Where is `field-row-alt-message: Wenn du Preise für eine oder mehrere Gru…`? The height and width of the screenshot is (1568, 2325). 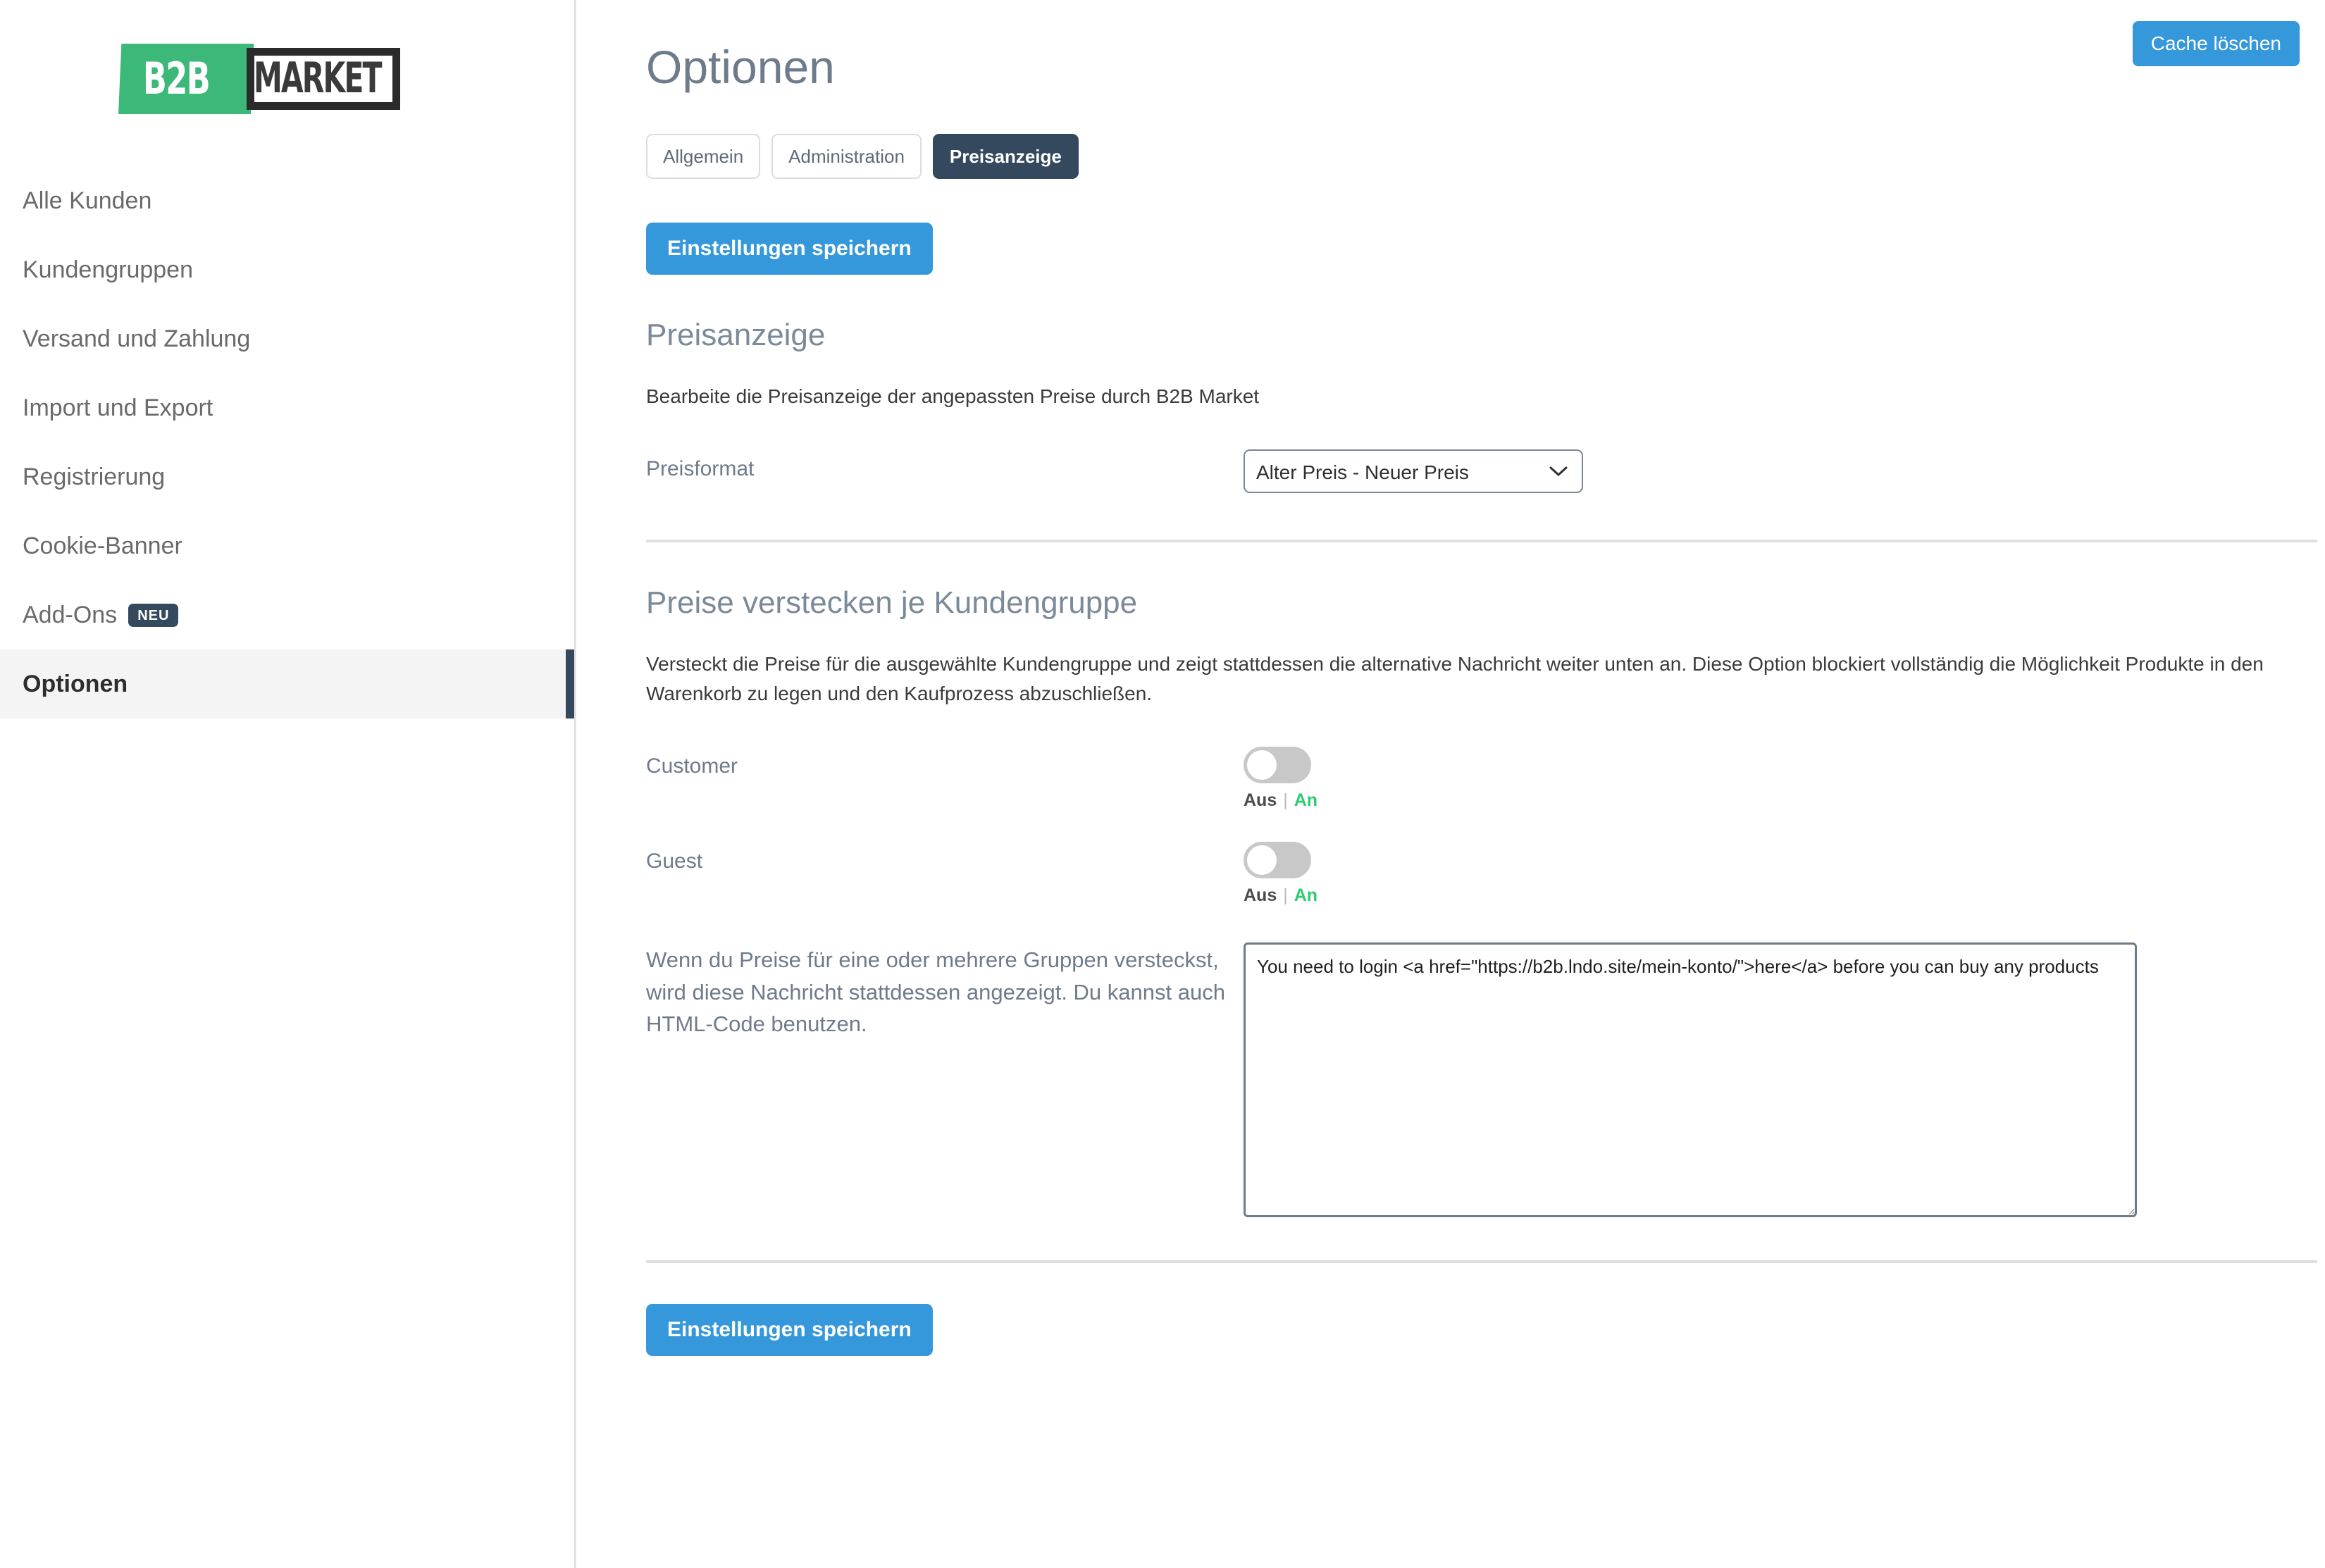 field-row-alt-message: Wenn du Preise für eine oder mehrere Gru… is located at coordinates (1486, 1081).